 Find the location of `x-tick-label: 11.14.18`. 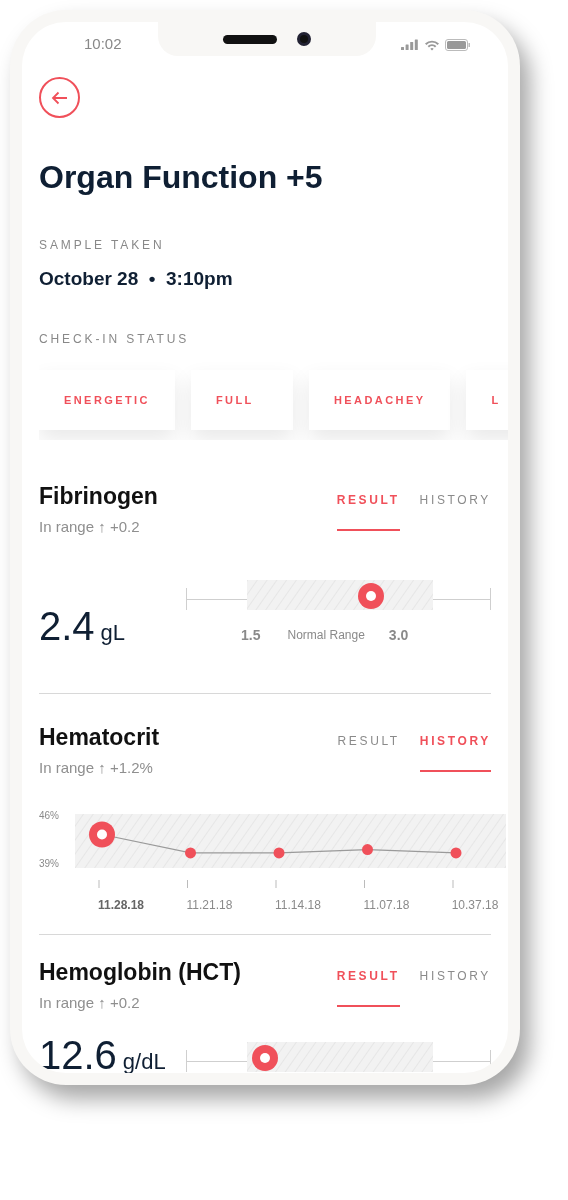

x-tick-label: 11.14.18 is located at coordinates (298, 904).